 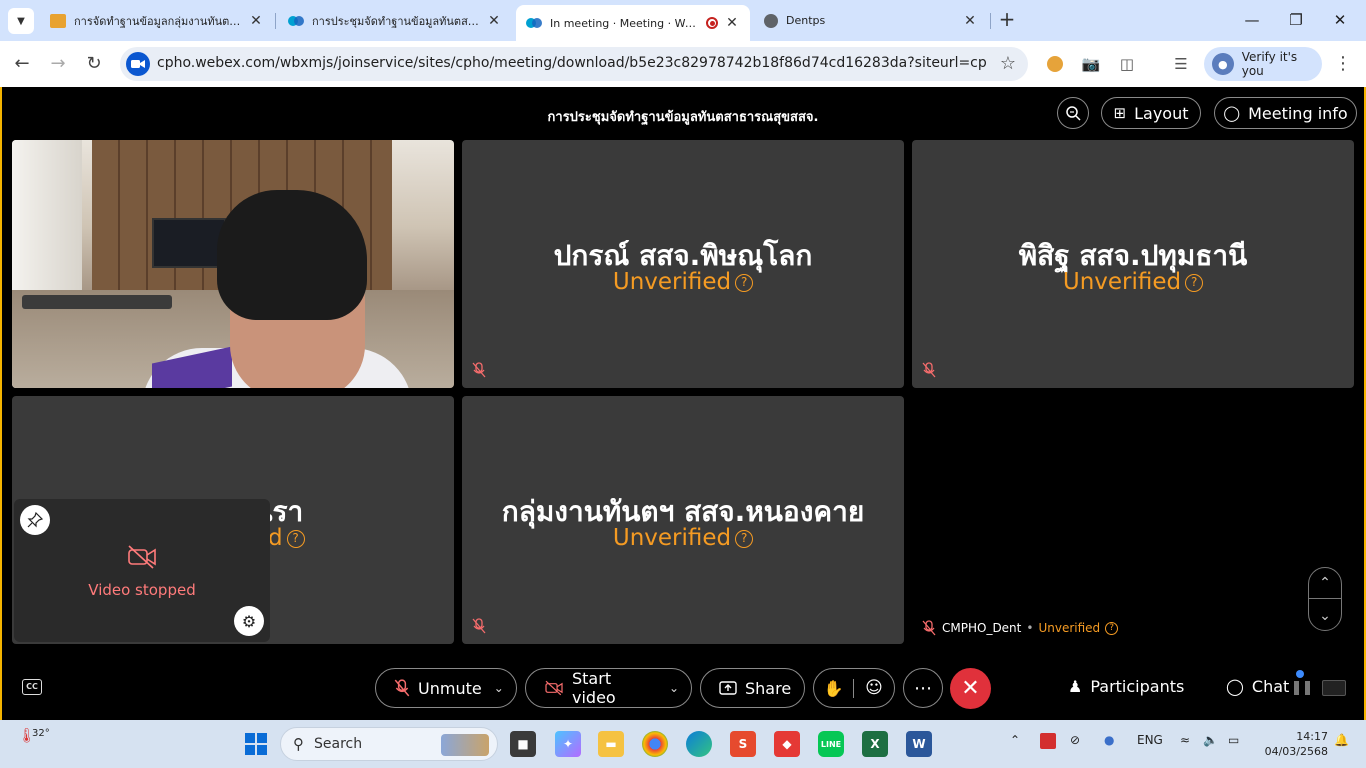 What do you see at coordinates (1015, 740) in the screenshot?
I see `tray-overflow-button: ⌃` at bounding box center [1015, 740].